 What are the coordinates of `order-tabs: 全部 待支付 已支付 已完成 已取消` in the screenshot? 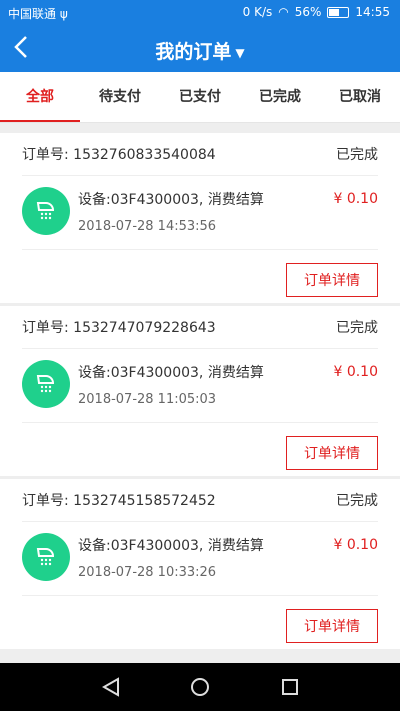 It's located at (200, 97).